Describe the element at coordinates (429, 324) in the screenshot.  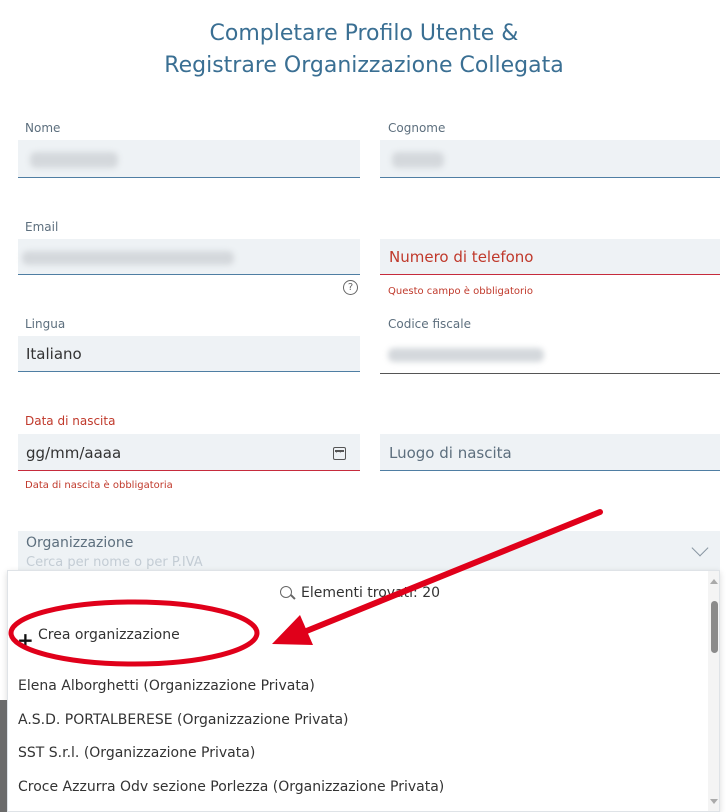
I see `codice-fiscale-label: Codice fiscale` at that location.